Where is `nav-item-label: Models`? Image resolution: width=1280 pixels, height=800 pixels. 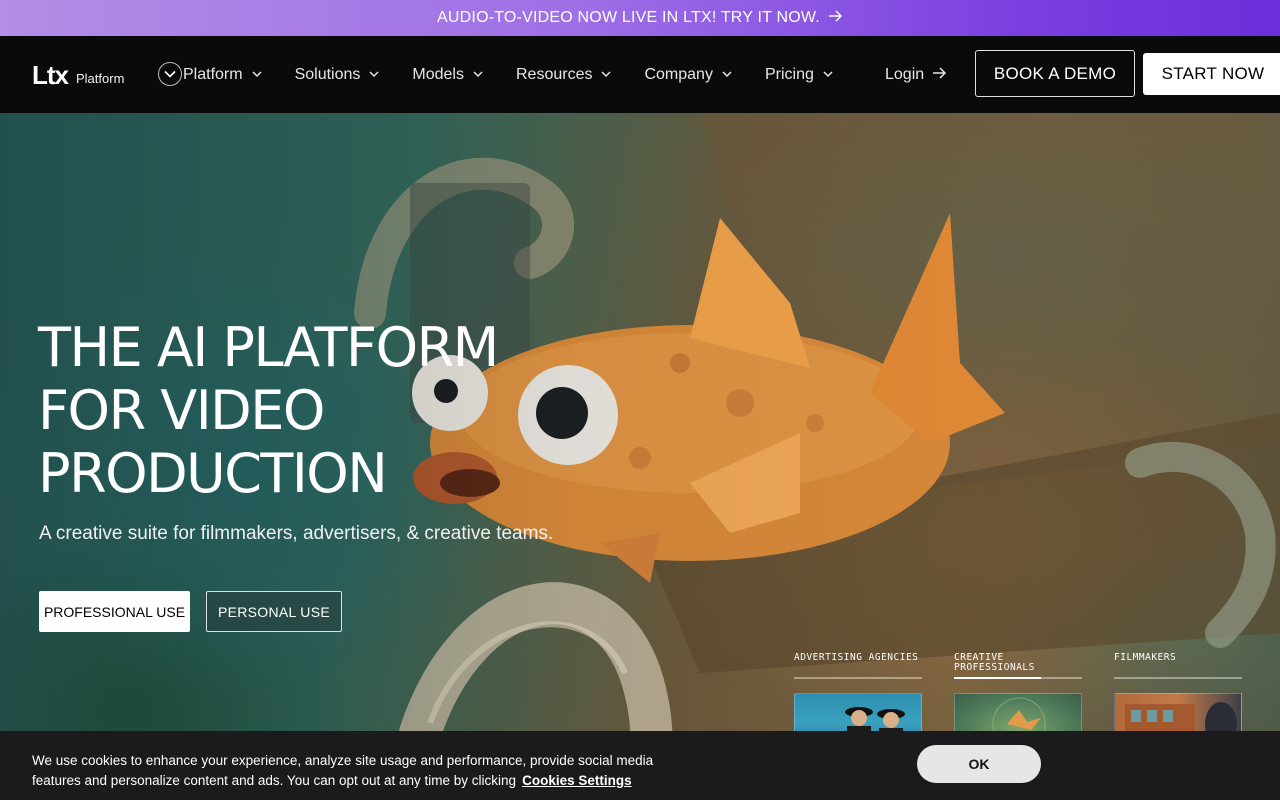 nav-item-label: Models is located at coordinates (438, 74).